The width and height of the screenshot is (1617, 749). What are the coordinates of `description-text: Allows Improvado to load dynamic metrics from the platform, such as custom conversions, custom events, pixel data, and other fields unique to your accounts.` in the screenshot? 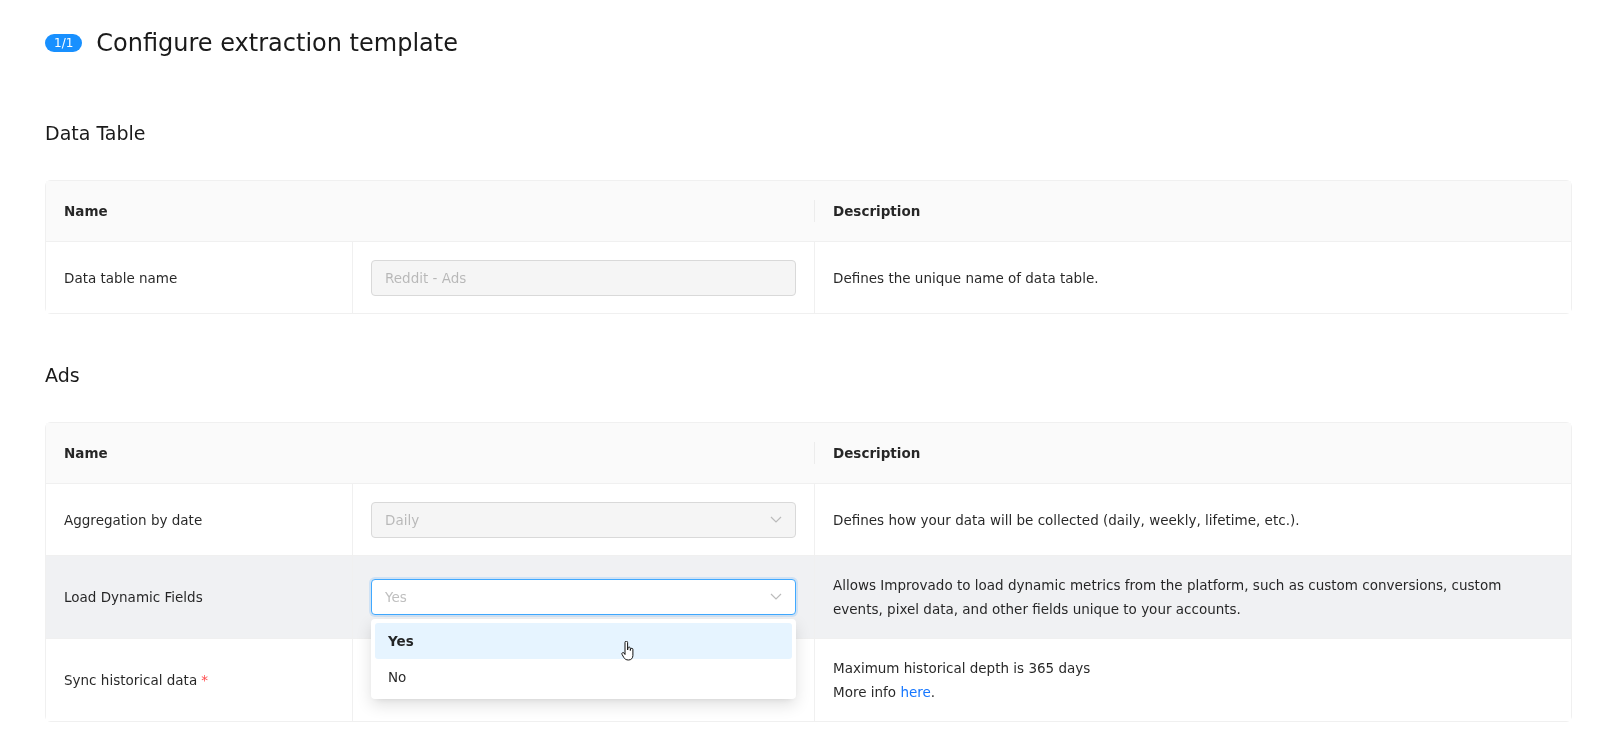 It's located at (1168, 597).